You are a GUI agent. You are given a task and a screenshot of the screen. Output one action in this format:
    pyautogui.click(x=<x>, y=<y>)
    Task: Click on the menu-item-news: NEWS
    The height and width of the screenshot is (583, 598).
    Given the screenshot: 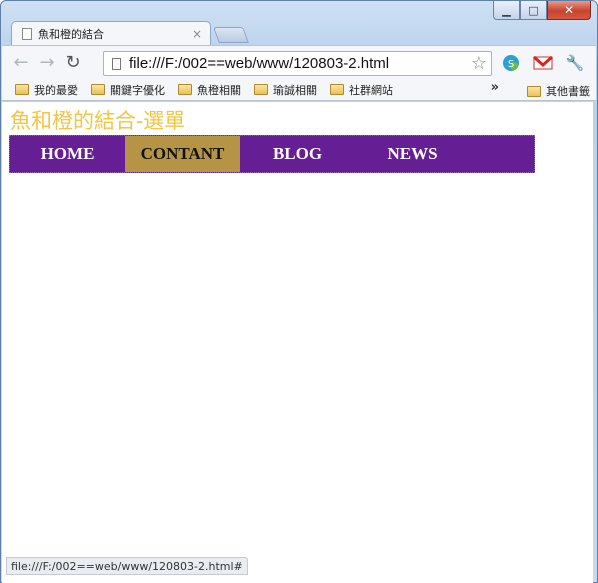 What is the action you would take?
    pyautogui.click(x=412, y=154)
    